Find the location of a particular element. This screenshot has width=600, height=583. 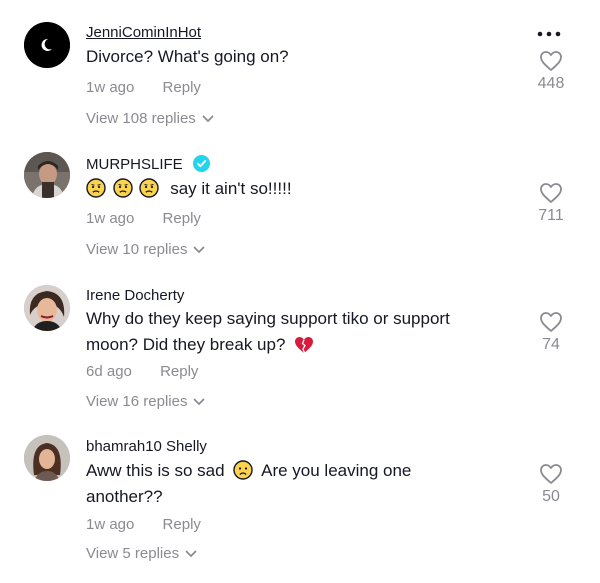

like-button: 448 is located at coordinates (551, 71).